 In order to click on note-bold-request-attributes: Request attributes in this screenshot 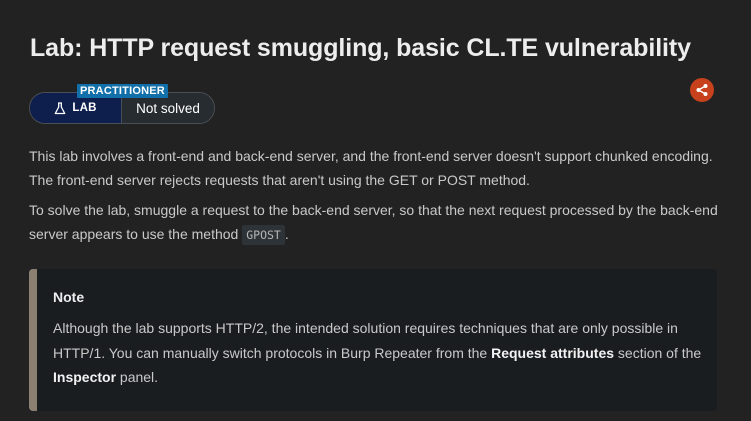, I will do `click(553, 352)`.